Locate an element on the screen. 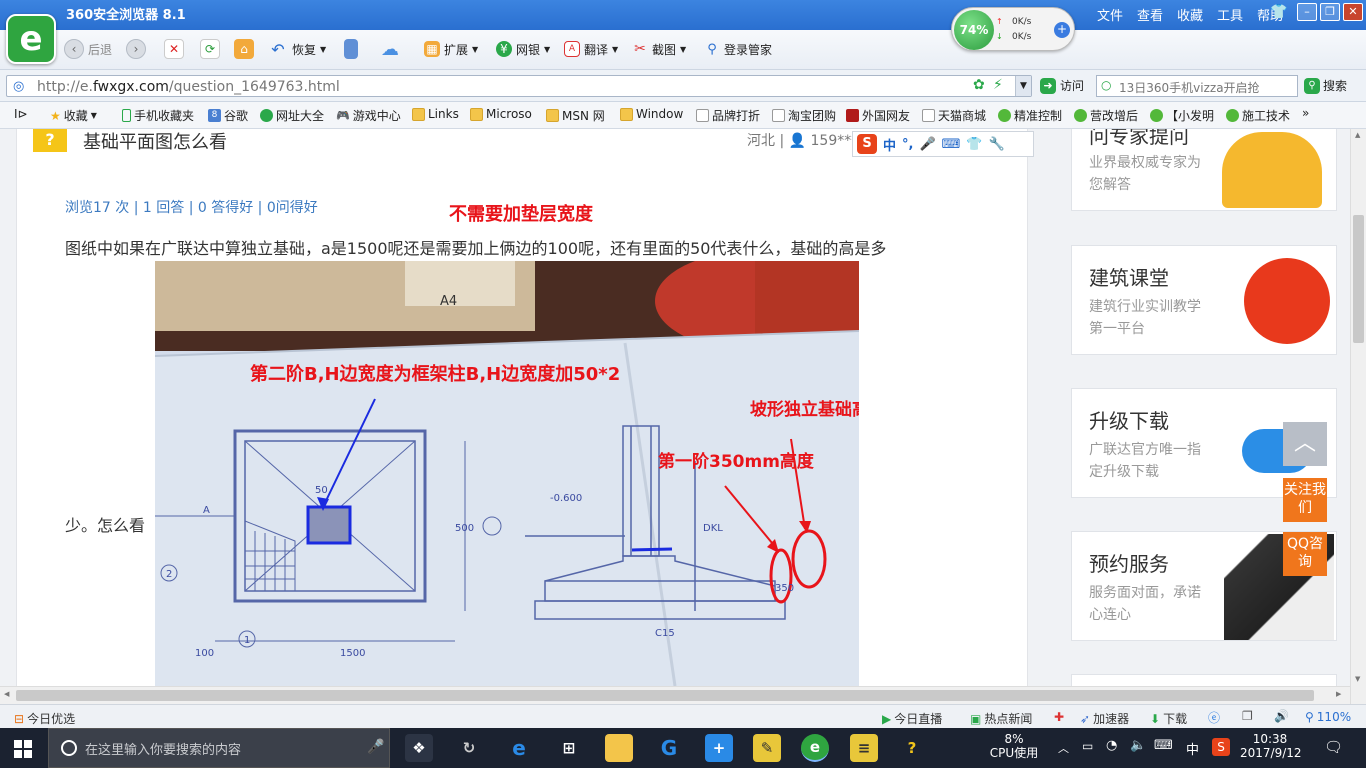  bookmark-sites: 网址大全 is located at coordinates (292, 115).